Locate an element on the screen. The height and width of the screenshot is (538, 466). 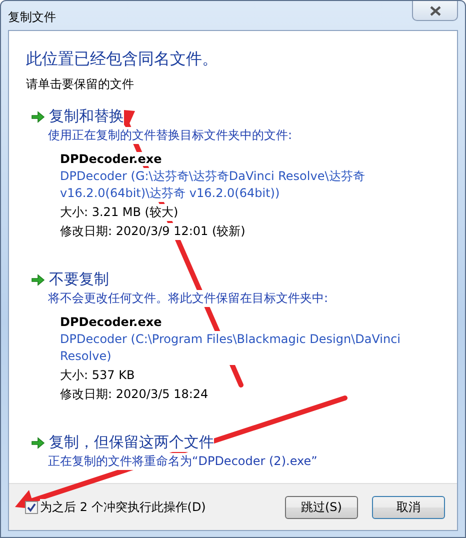
check-icon is located at coordinates (31, 507).